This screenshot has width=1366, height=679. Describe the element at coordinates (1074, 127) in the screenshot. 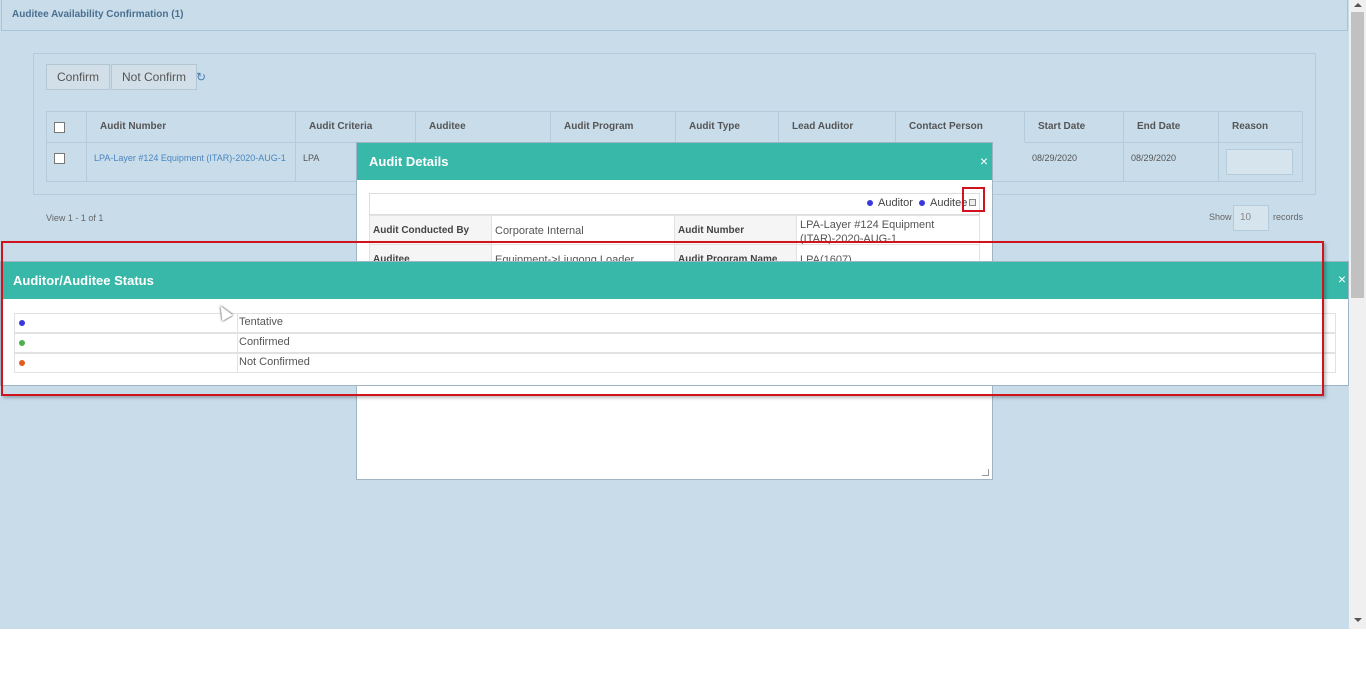

I see `header-start-date: Start Date` at that location.